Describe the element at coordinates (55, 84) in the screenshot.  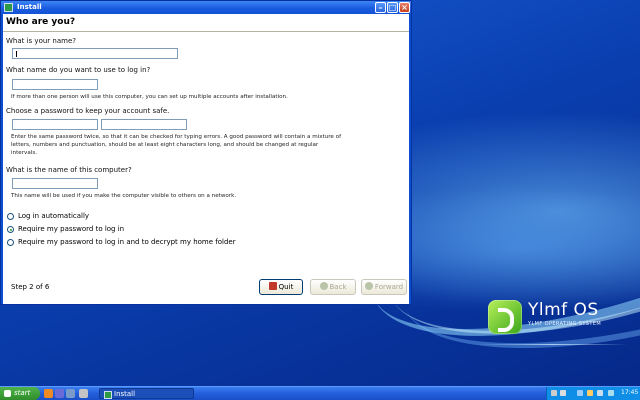
I see `login-name-field` at that location.